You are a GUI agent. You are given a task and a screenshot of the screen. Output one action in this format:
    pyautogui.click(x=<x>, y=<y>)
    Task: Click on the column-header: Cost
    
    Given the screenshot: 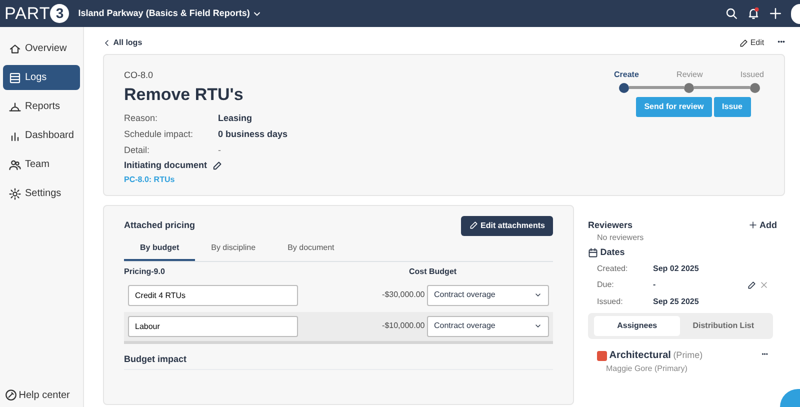 What is the action you would take?
    pyautogui.click(x=417, y=272)
    